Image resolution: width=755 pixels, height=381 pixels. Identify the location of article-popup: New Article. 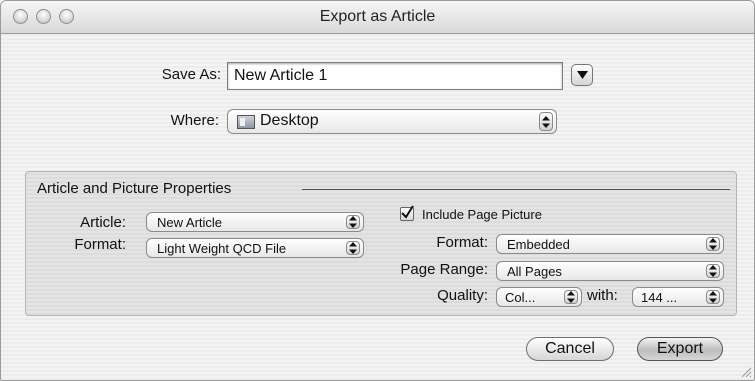
(255, 222).